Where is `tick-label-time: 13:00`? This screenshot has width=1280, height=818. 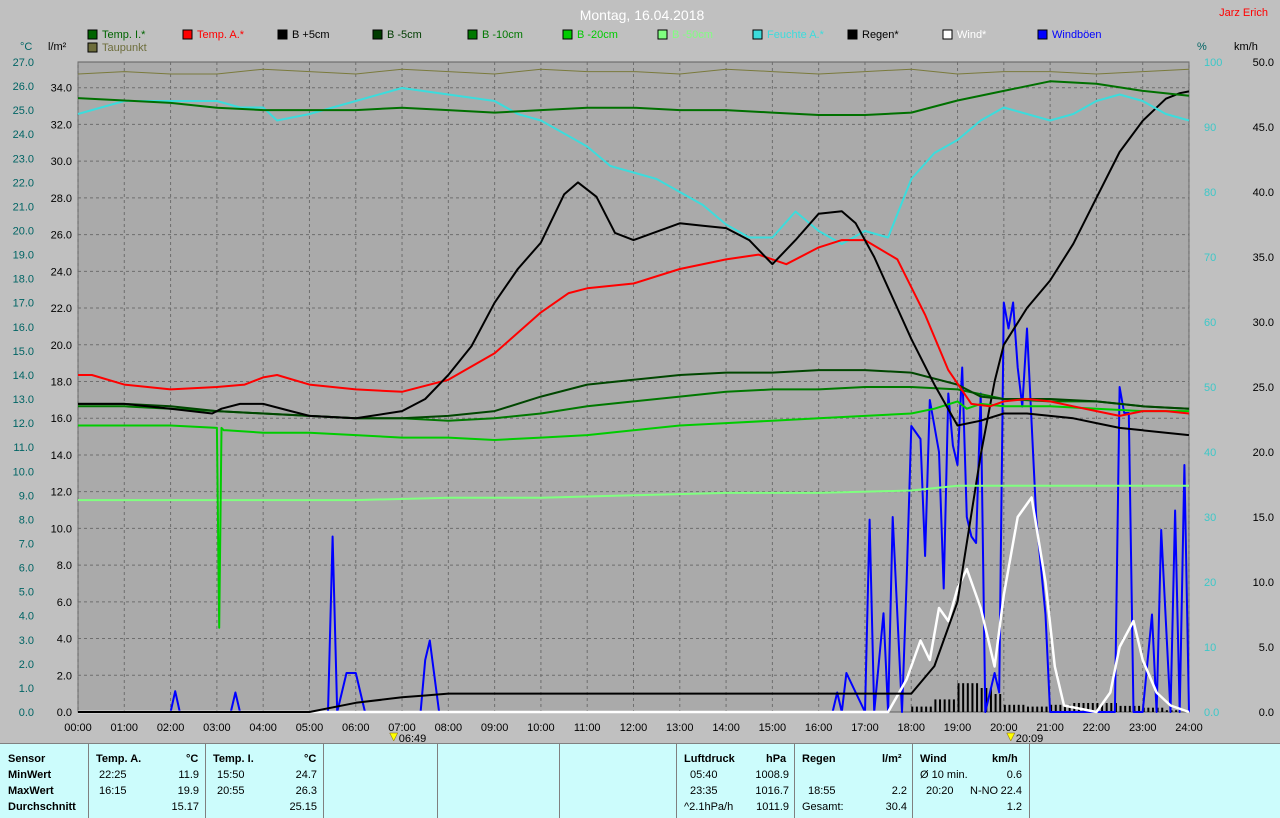 tick-label-time: 13:00 is located at coordinates (680, 728).